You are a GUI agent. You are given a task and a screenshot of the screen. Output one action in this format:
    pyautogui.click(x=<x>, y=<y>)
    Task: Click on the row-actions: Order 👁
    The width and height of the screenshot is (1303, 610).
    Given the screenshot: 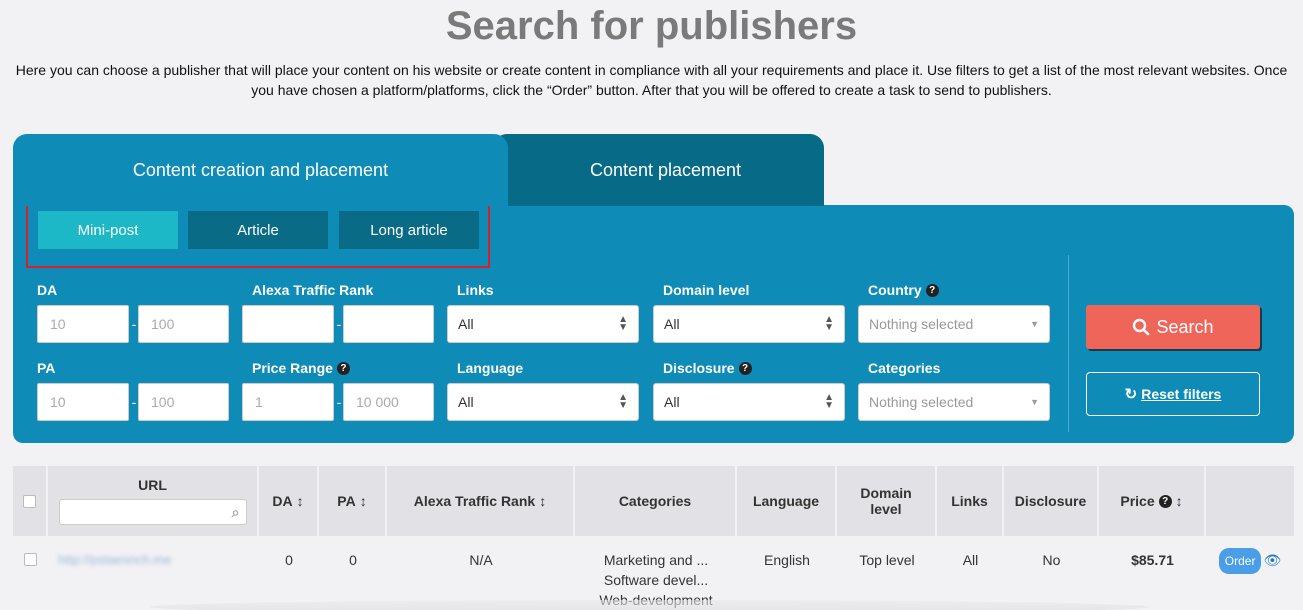 What is the action you would take?
    pyautogui.click(x=1250, y=561)
    